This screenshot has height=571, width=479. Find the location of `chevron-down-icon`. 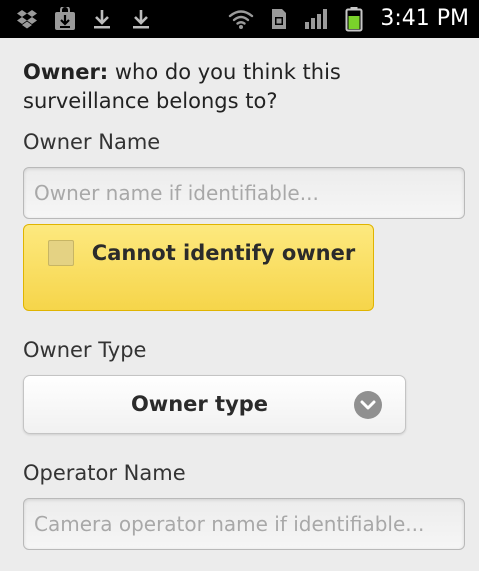

chevron-down-icon is located at coordinates (368, 405).